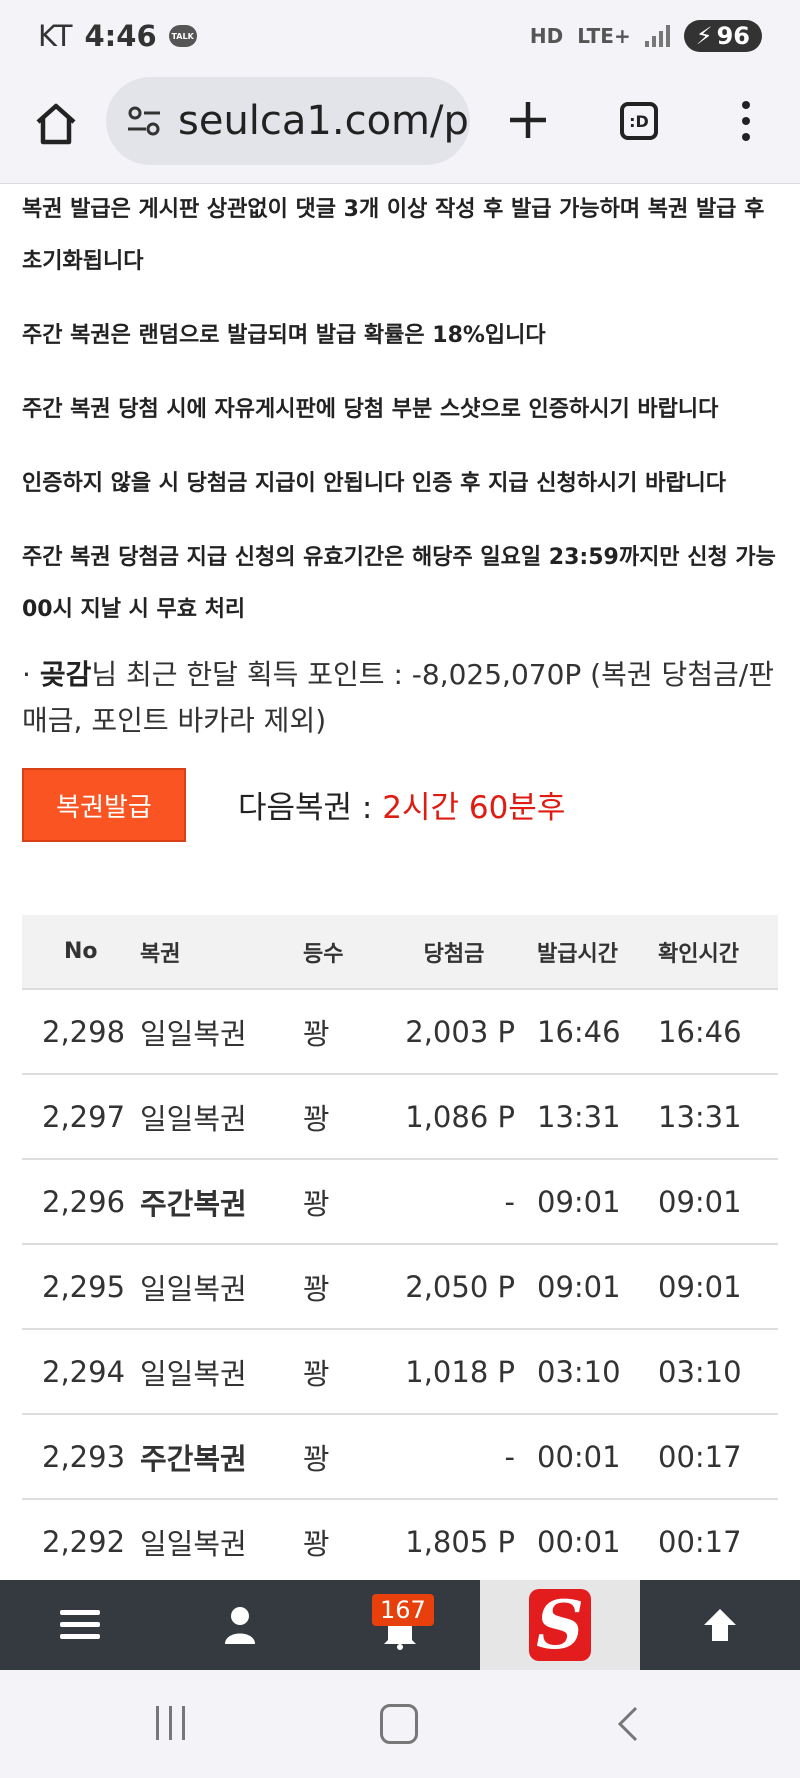  I want to click on home-nav-icon, so click(399, 1724).